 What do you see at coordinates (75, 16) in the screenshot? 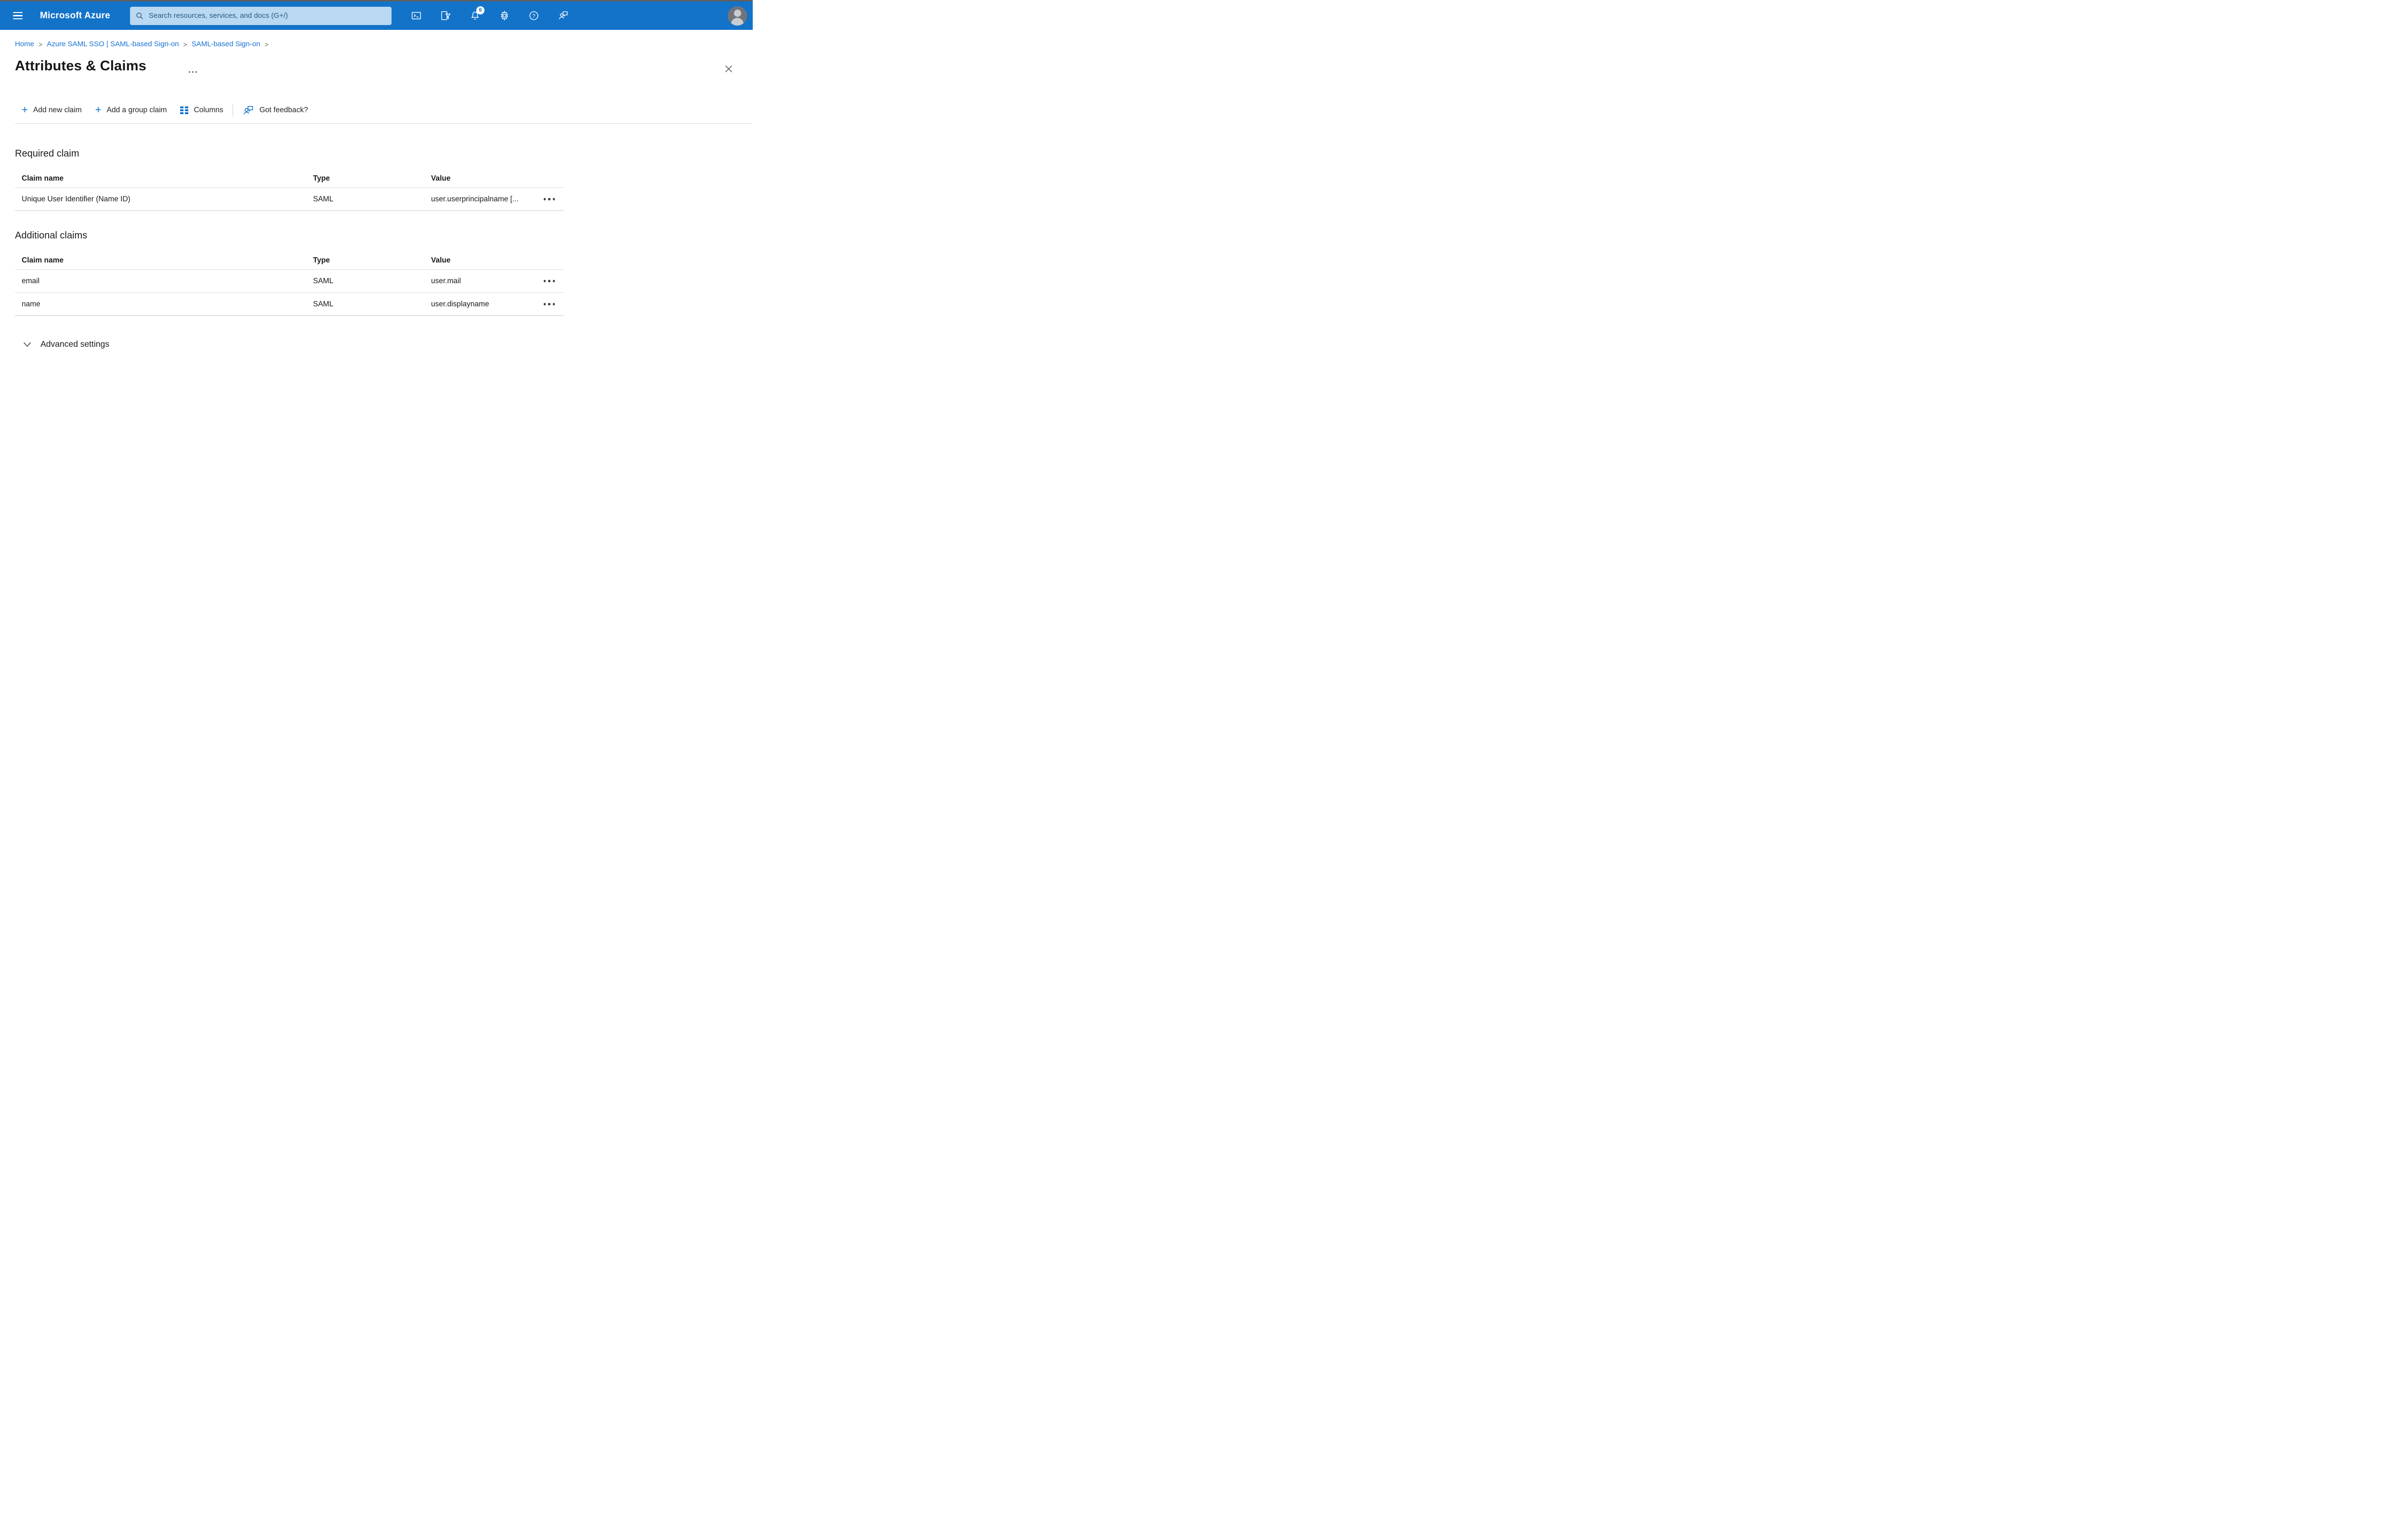
I see `brand-logo: Microsoft Azure` at bounding box center [75, 16].